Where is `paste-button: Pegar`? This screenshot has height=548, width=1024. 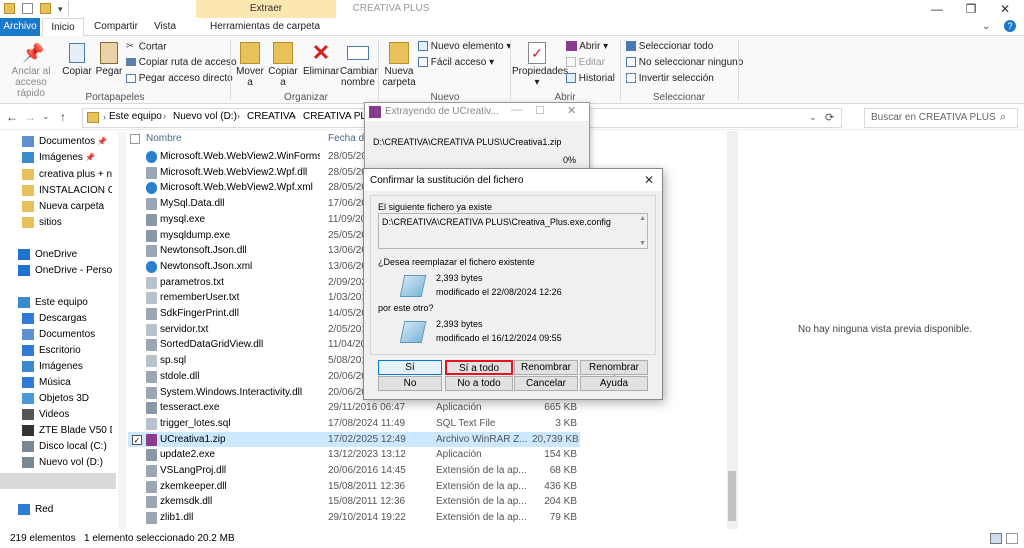
paste-button: Pegar is located at coordinates (109, 58).